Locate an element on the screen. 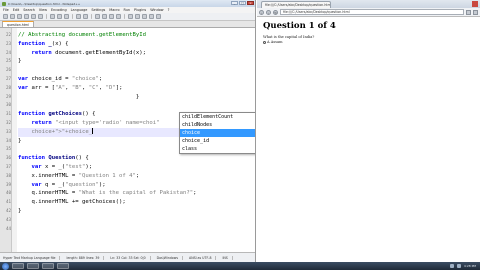 Image resolution: width=480 pixels, height=270 pixels. taskbar-explorer-icon is located at coordinates (18, 266).